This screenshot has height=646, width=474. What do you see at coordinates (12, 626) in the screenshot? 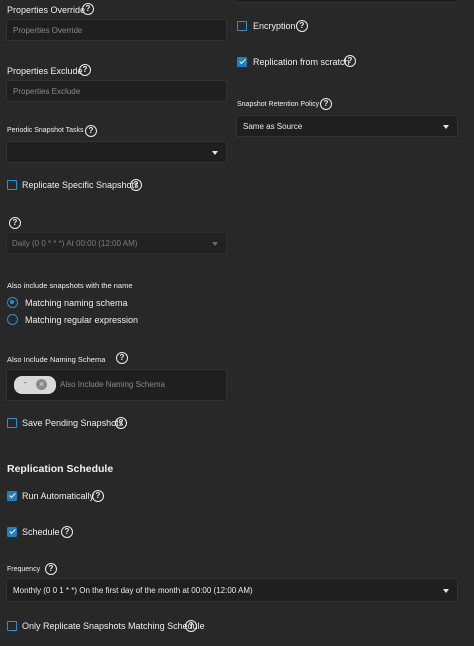
I see `only-replicate-matching-checkbox` at bounding box center [12, 626].